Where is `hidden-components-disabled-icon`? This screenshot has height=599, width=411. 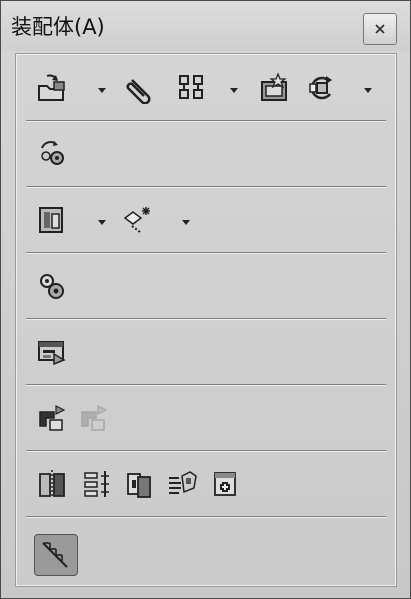 hidden-components-disabled-icon is located at coordinates (94, 418).